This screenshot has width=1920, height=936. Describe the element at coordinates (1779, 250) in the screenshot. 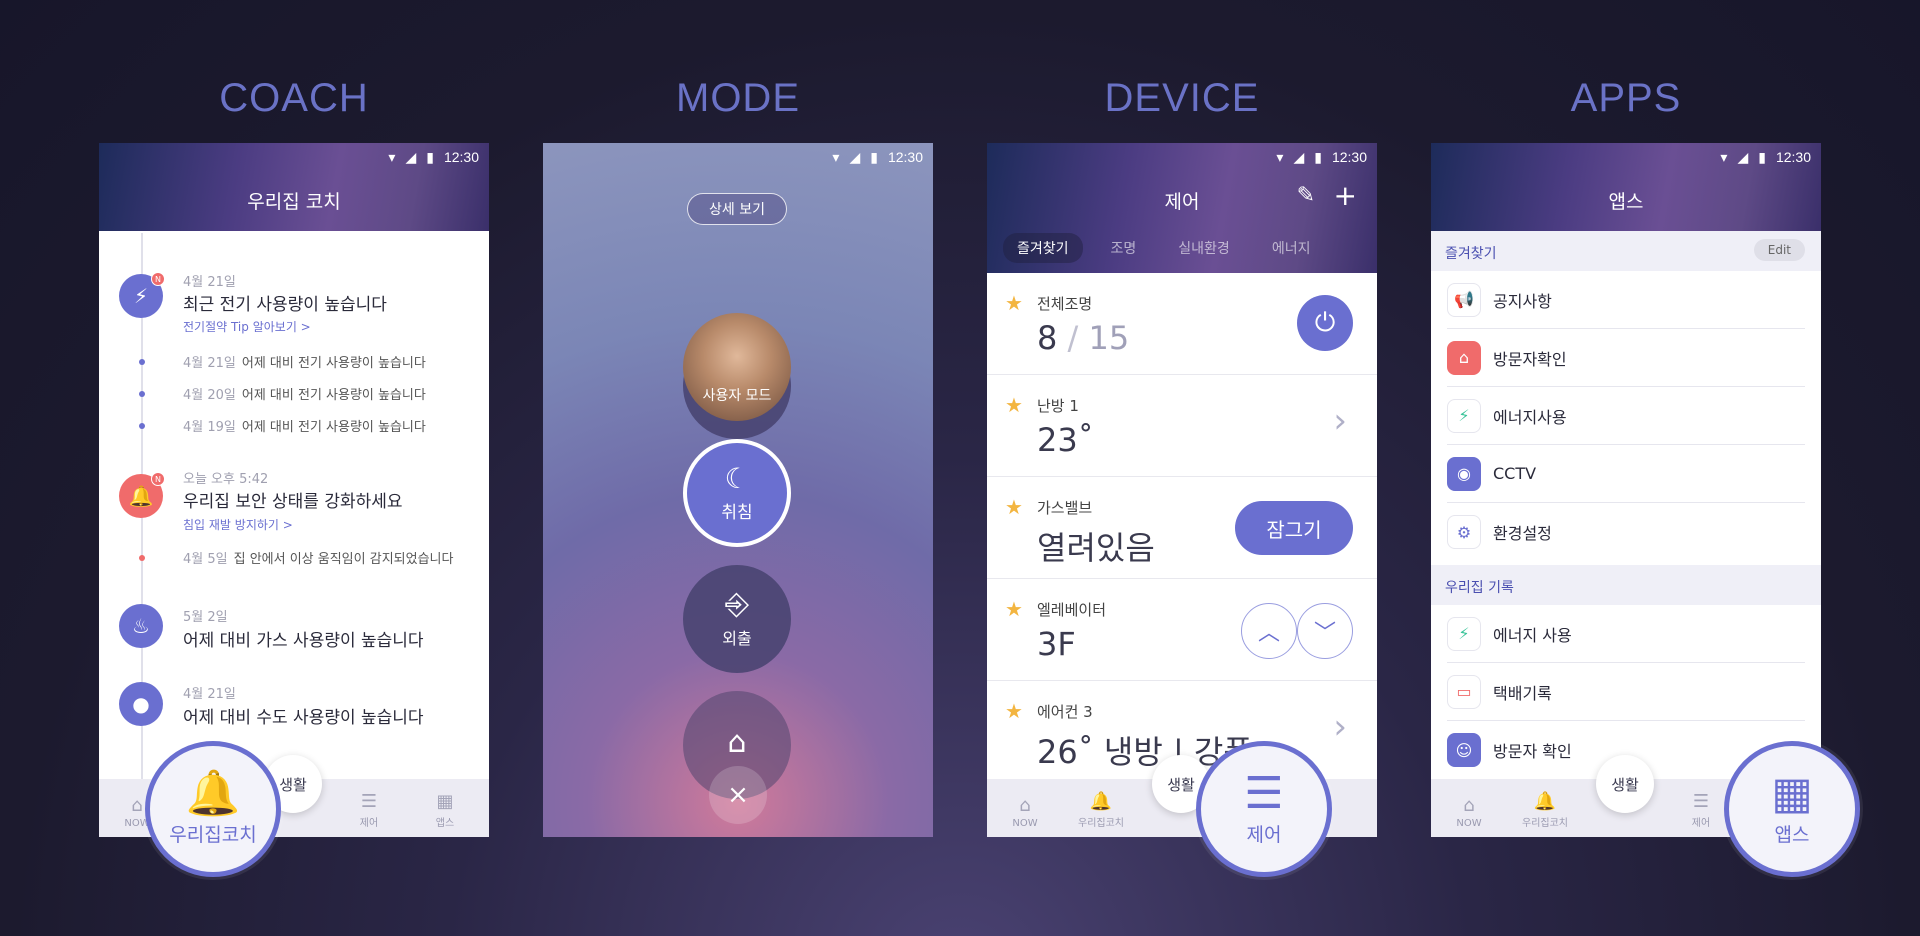

I see `edit-button: Edit` at that location.